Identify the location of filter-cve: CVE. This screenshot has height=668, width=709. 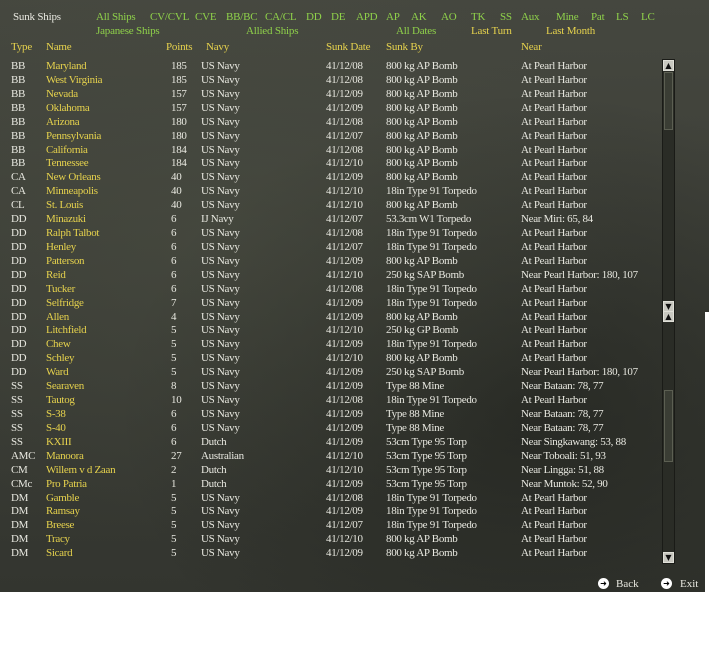
(206, 17).